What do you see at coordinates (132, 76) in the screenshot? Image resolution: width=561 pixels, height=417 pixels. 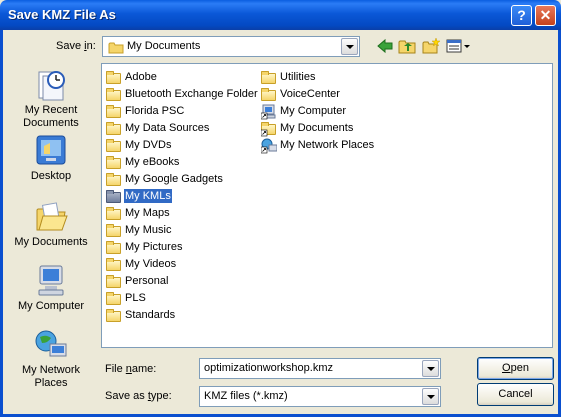 I see `list-item-folder-adobe: Adobe` at bounding box center [132, 76].